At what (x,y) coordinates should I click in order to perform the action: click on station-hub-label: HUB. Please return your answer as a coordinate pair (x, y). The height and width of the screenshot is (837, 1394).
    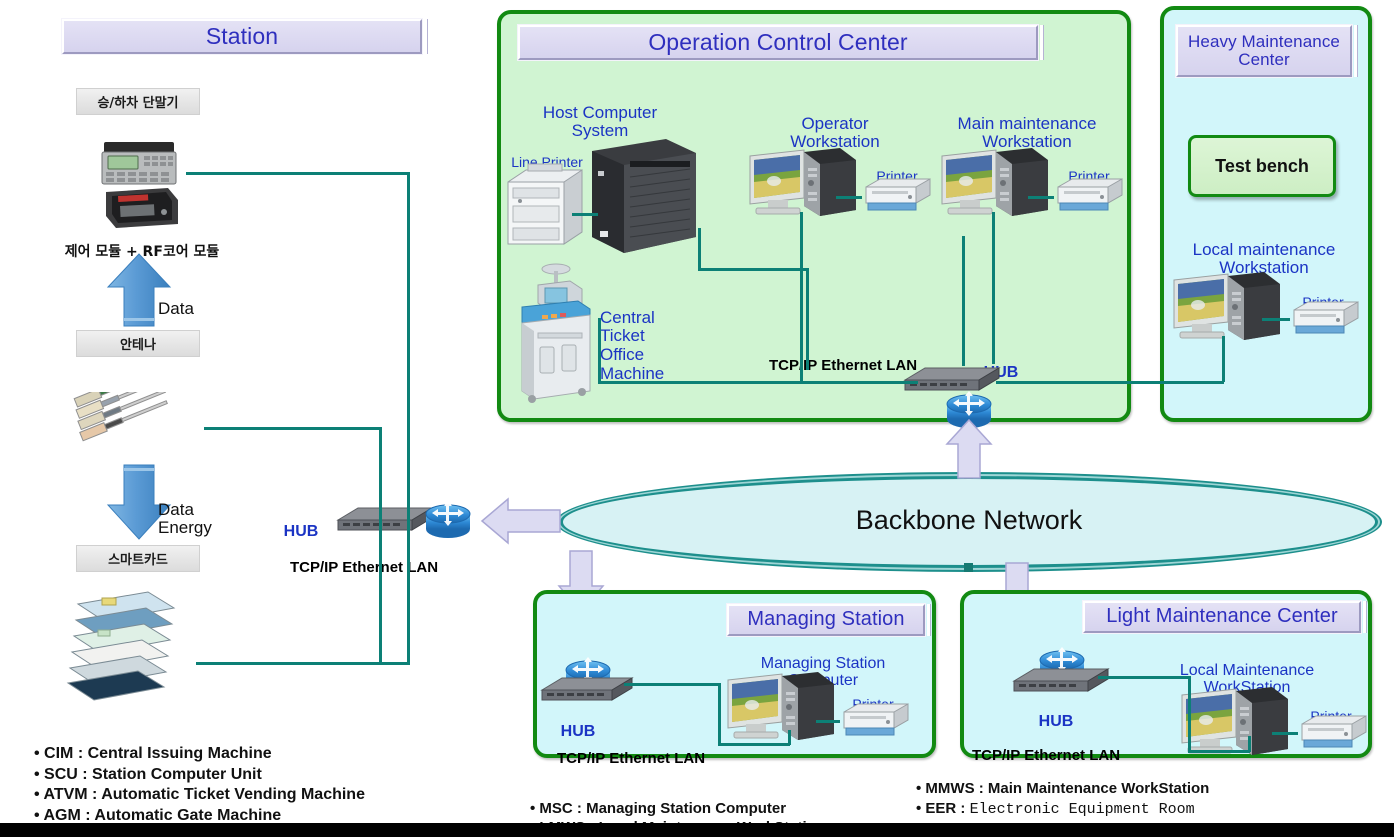
    Looking at the image, I should click on (301, 522).